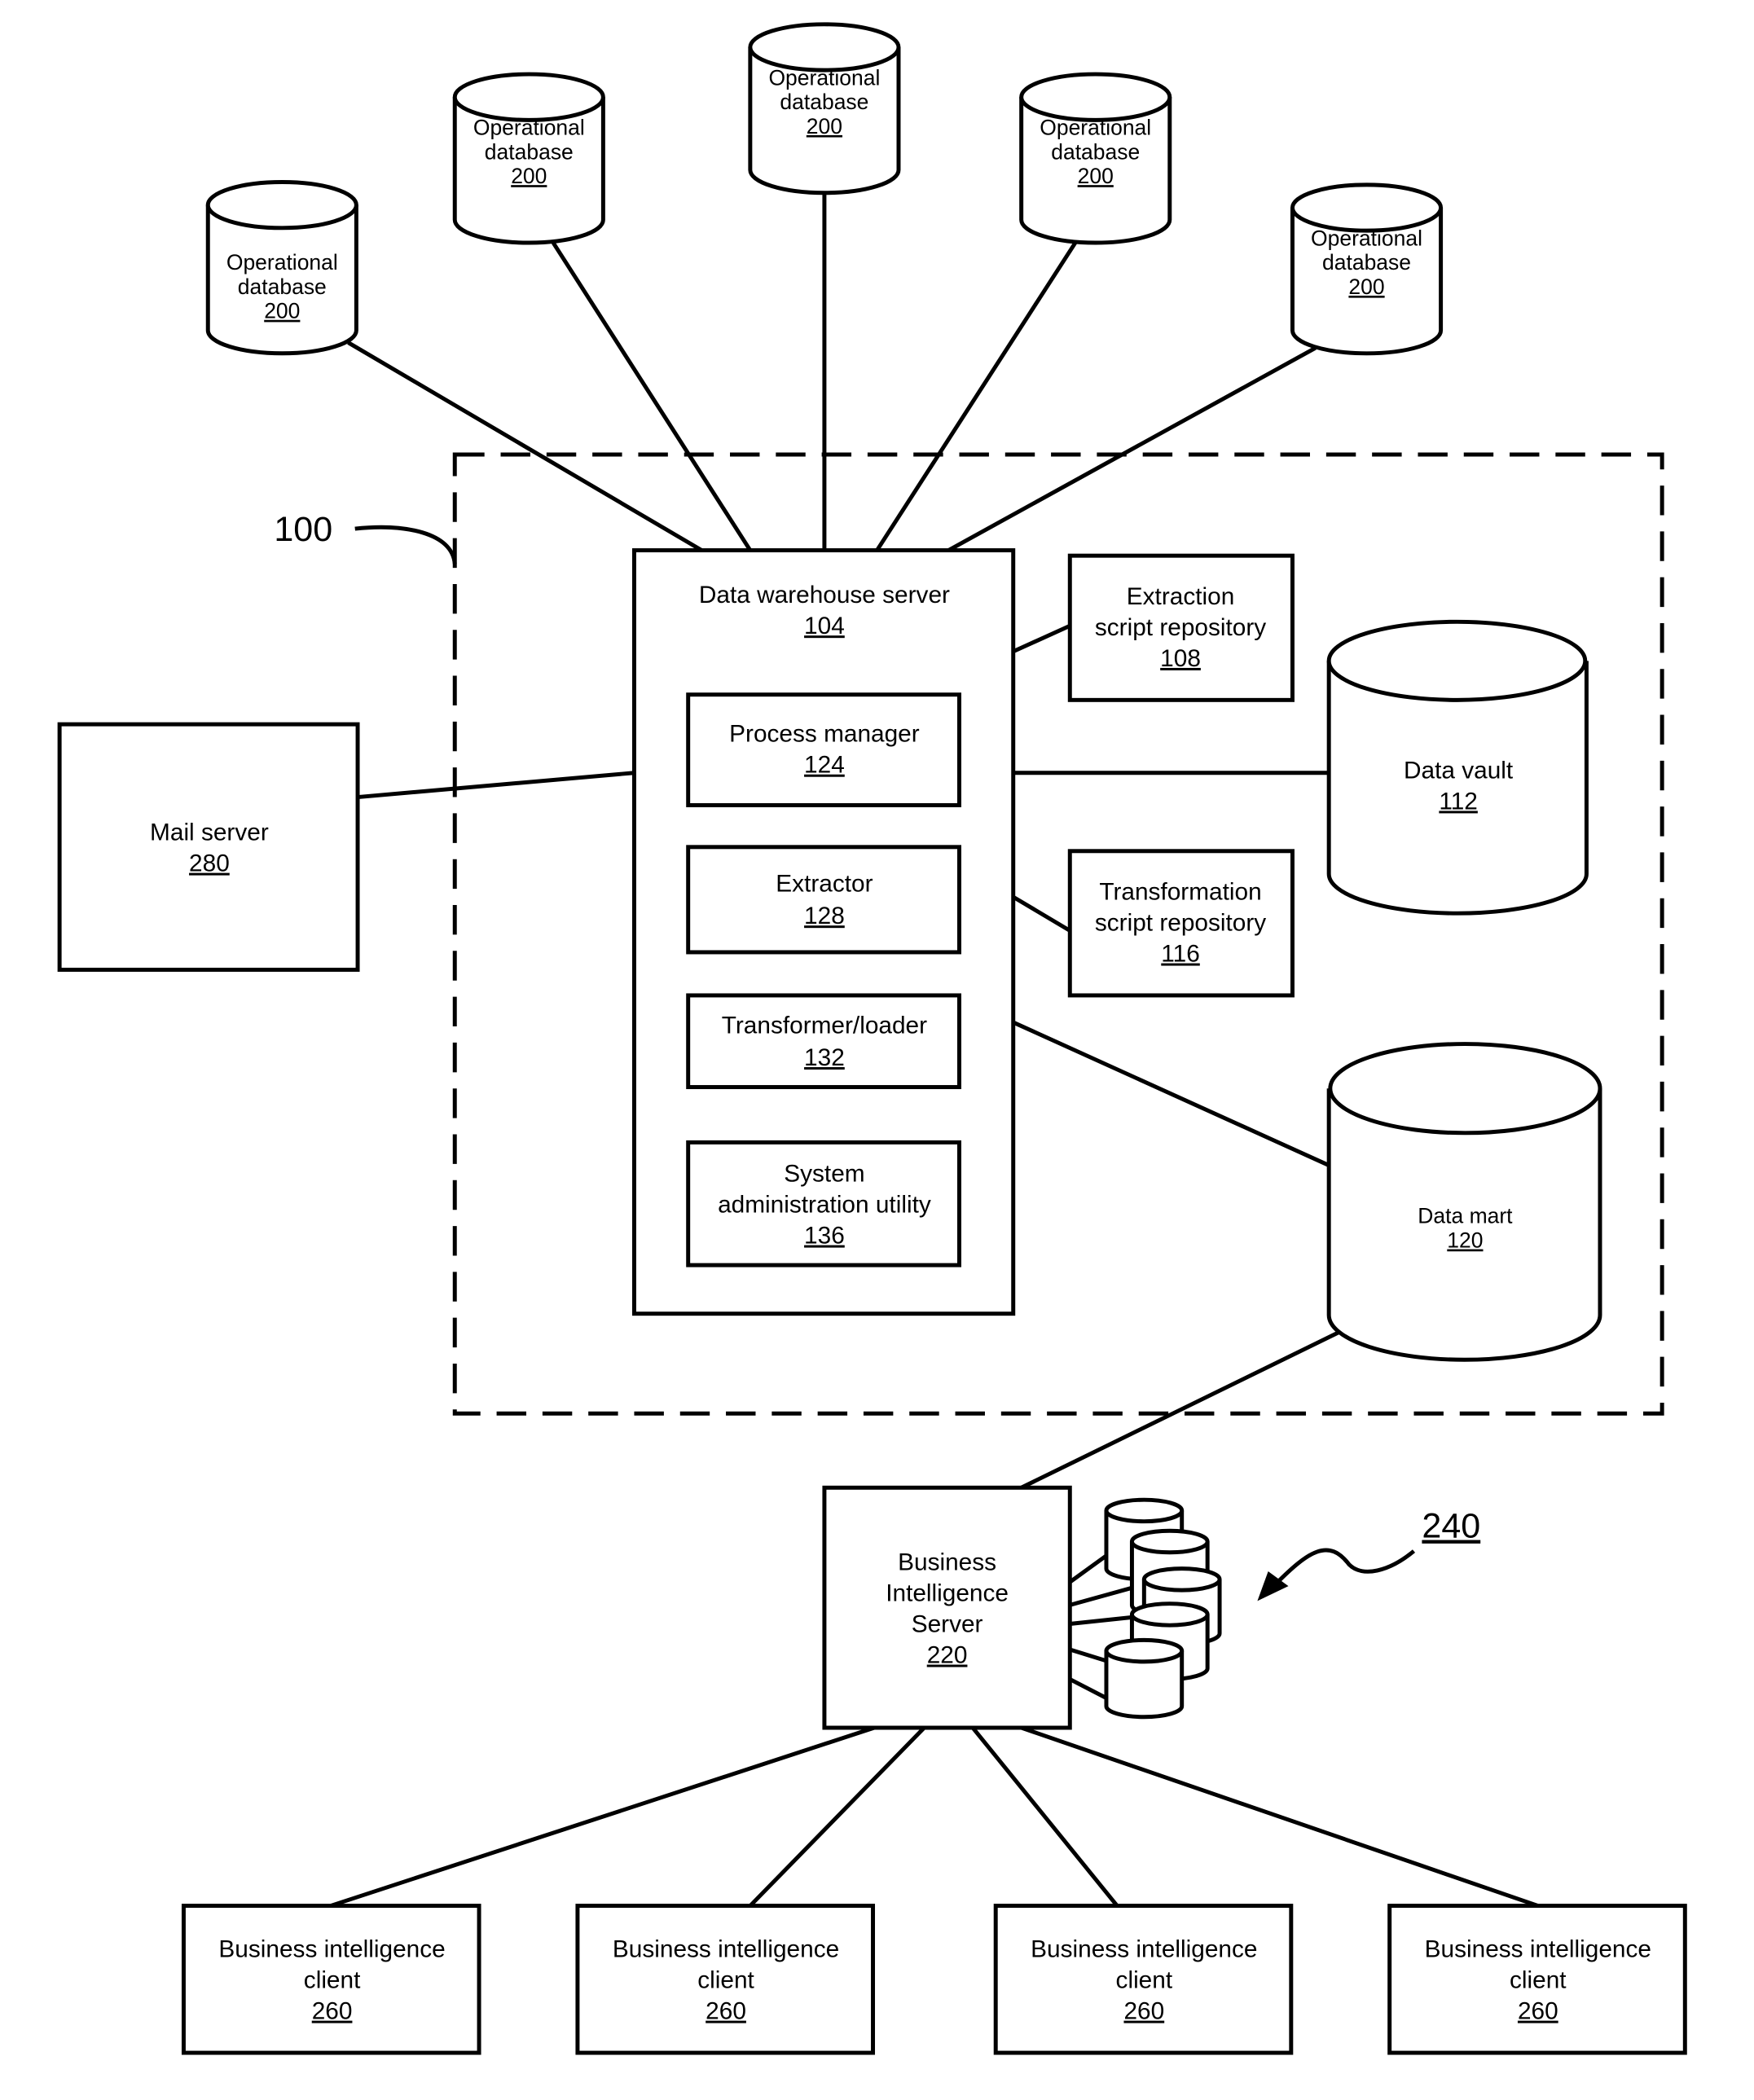  What do you see at coordinates (1465, 1240) in the screenshot?
I see `data-mart-ref: 120` at bounding box center [1465, 1240].